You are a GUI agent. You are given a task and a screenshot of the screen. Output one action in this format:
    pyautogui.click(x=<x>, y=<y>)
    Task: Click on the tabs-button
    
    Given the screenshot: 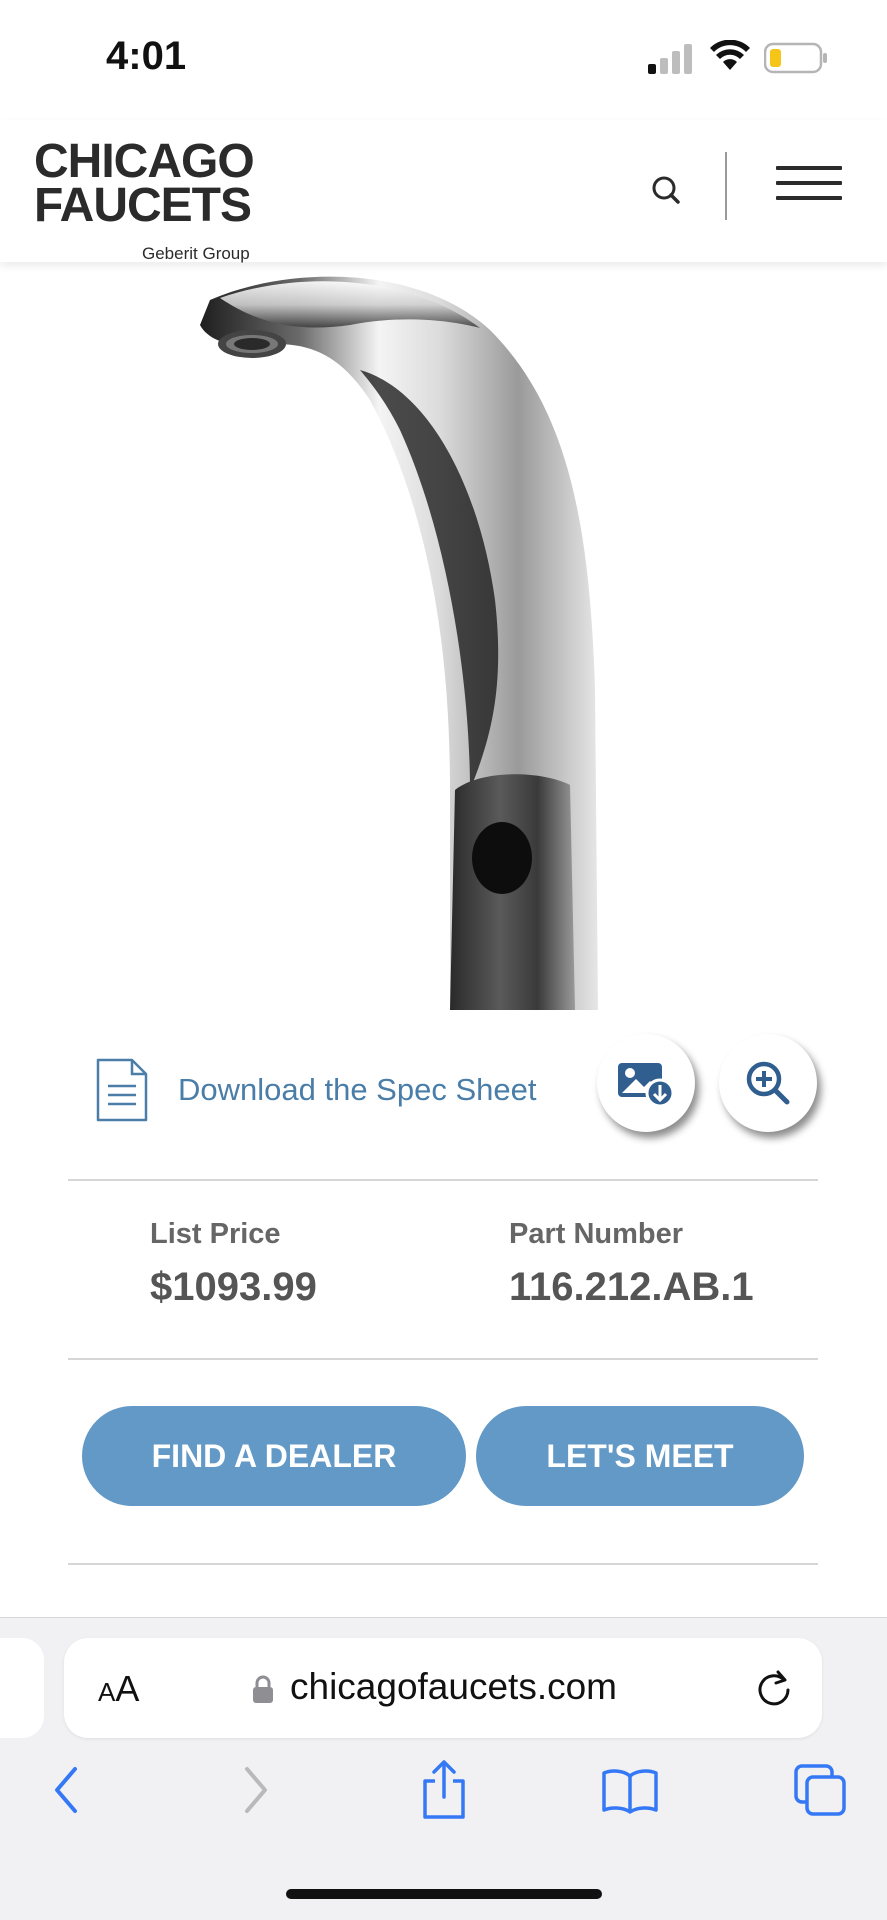 What is the action you would take?
    pyautogui.click(x=820, y=1790)
    